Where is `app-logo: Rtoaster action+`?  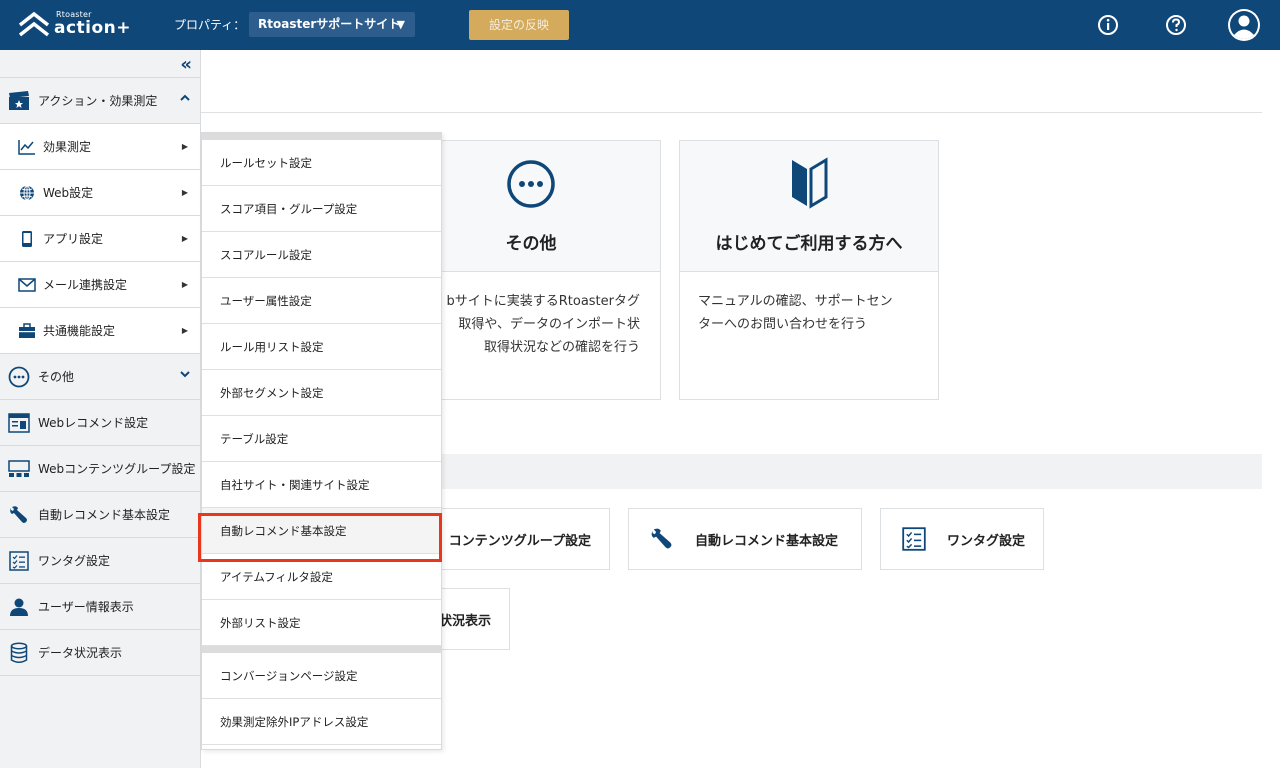 app-logo: Rtoaster action+ is located at coordinates (75, 25).